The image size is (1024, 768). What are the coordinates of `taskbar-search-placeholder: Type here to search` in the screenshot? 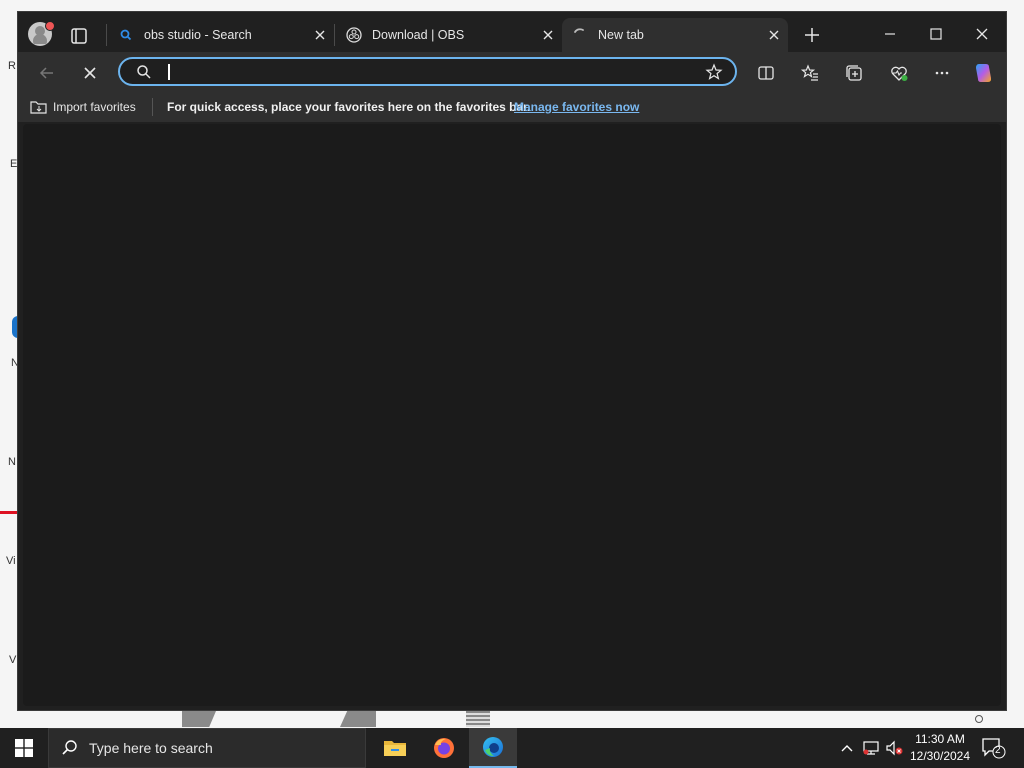 It's located at (151, 748).